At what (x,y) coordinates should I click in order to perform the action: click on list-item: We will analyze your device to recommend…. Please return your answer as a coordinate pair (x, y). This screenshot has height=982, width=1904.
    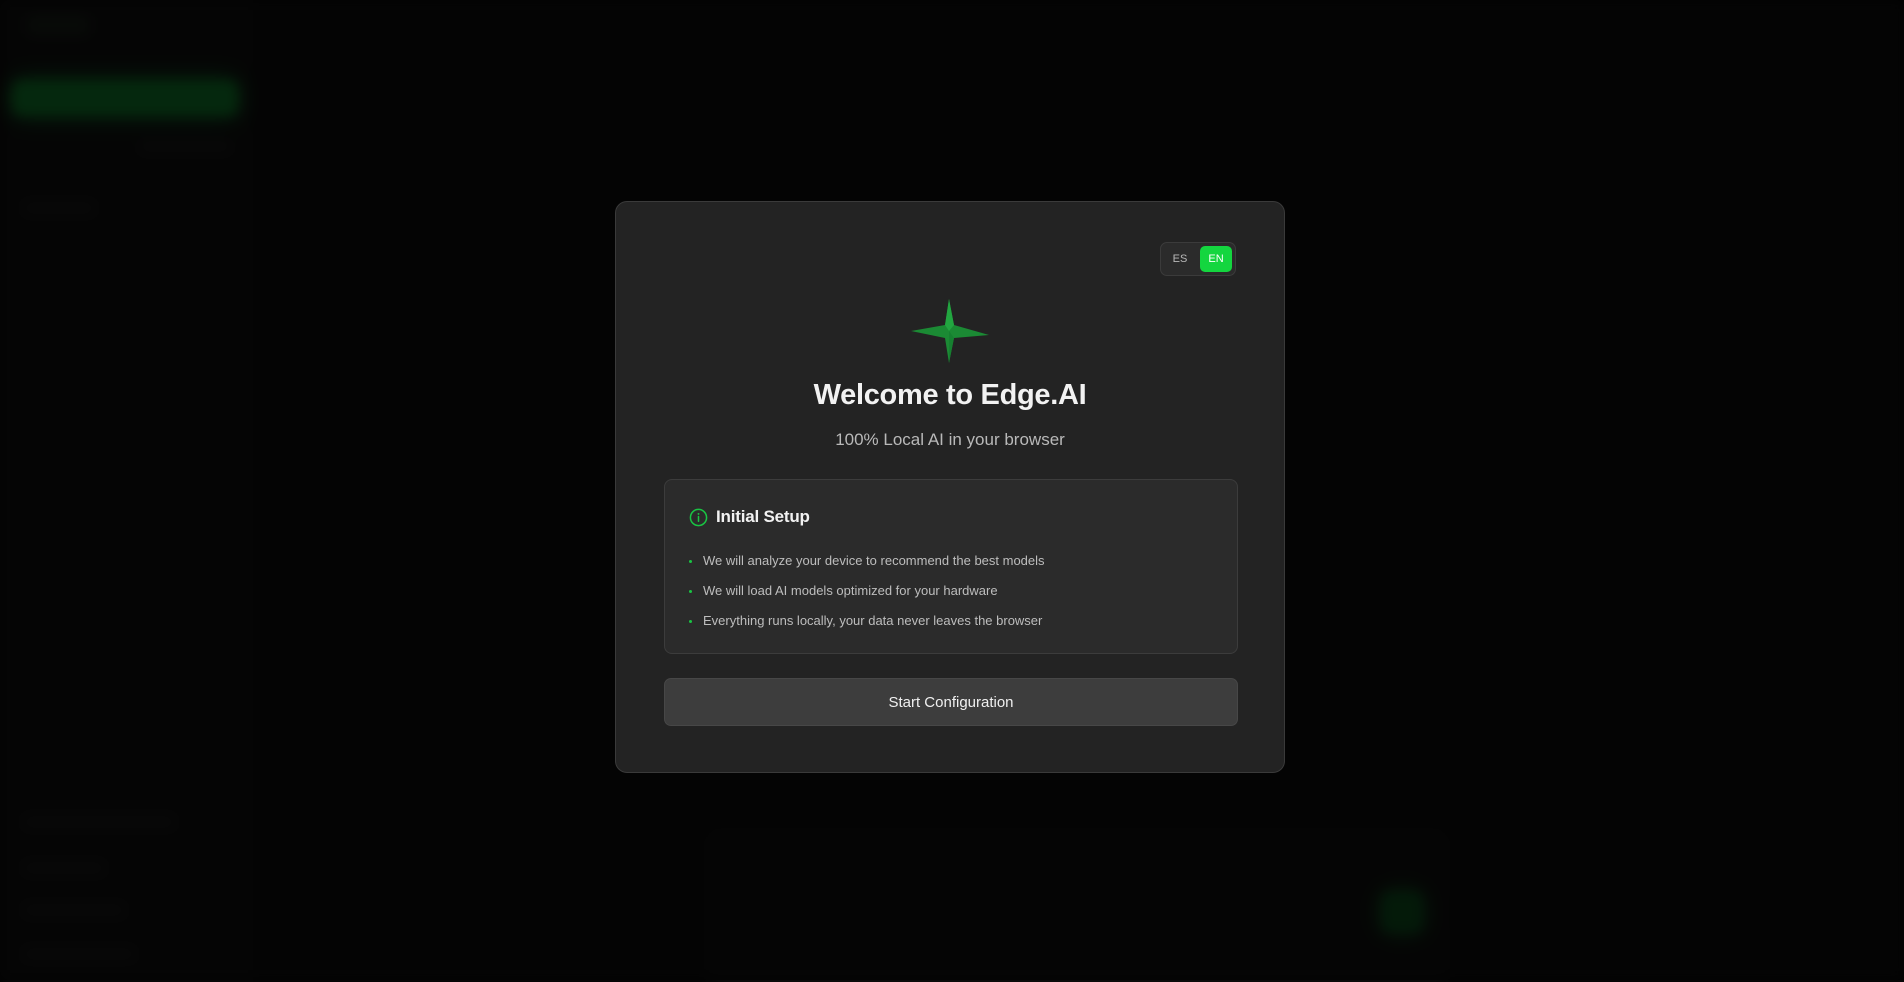
    Looking at the image, I should click on (867, 560).